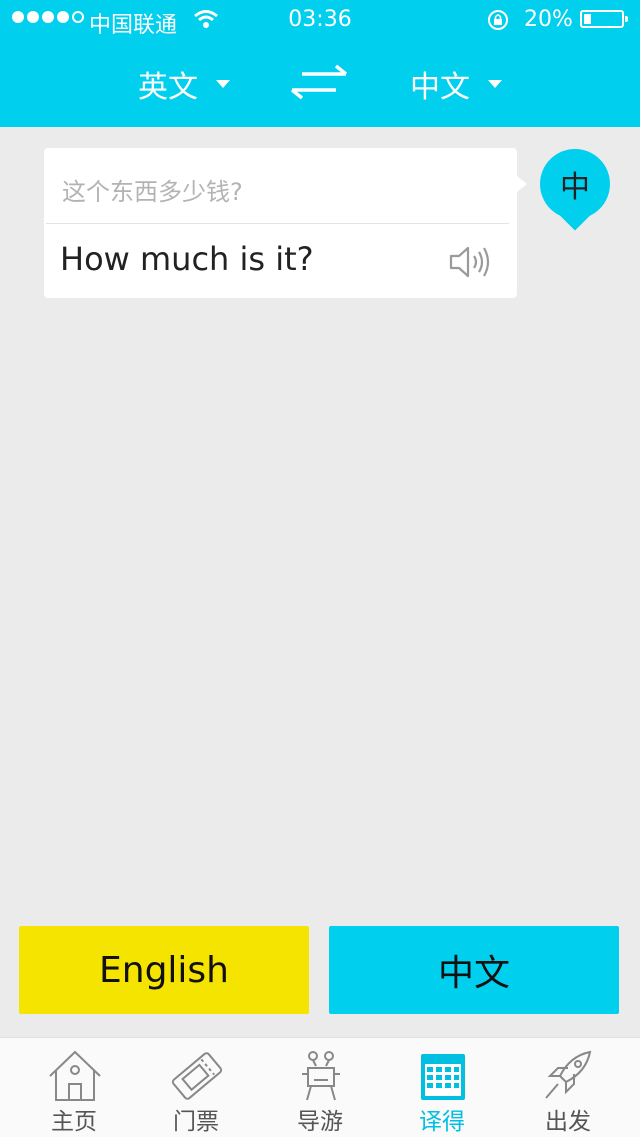 The image size is (640, 1137). Describe the element at coordinates (568, 1074) in the screenshot. I see `rocket-icon` at that location.